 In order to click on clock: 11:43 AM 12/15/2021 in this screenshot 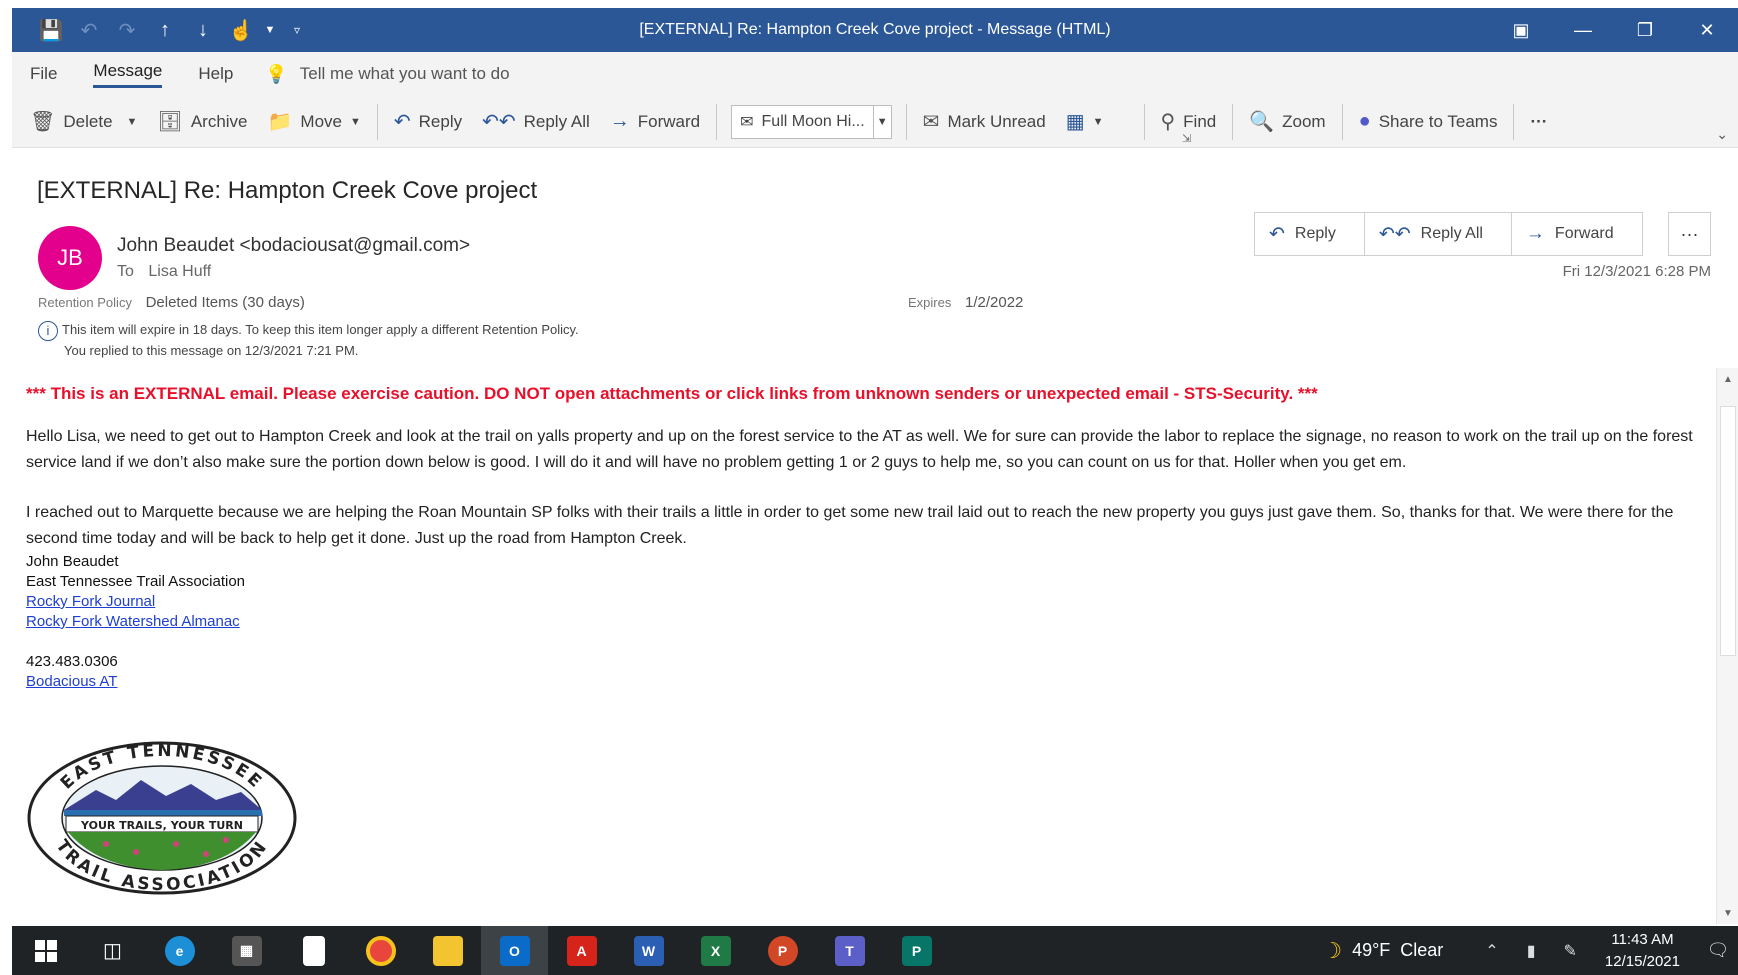, I will do `click(1642, 951)`.